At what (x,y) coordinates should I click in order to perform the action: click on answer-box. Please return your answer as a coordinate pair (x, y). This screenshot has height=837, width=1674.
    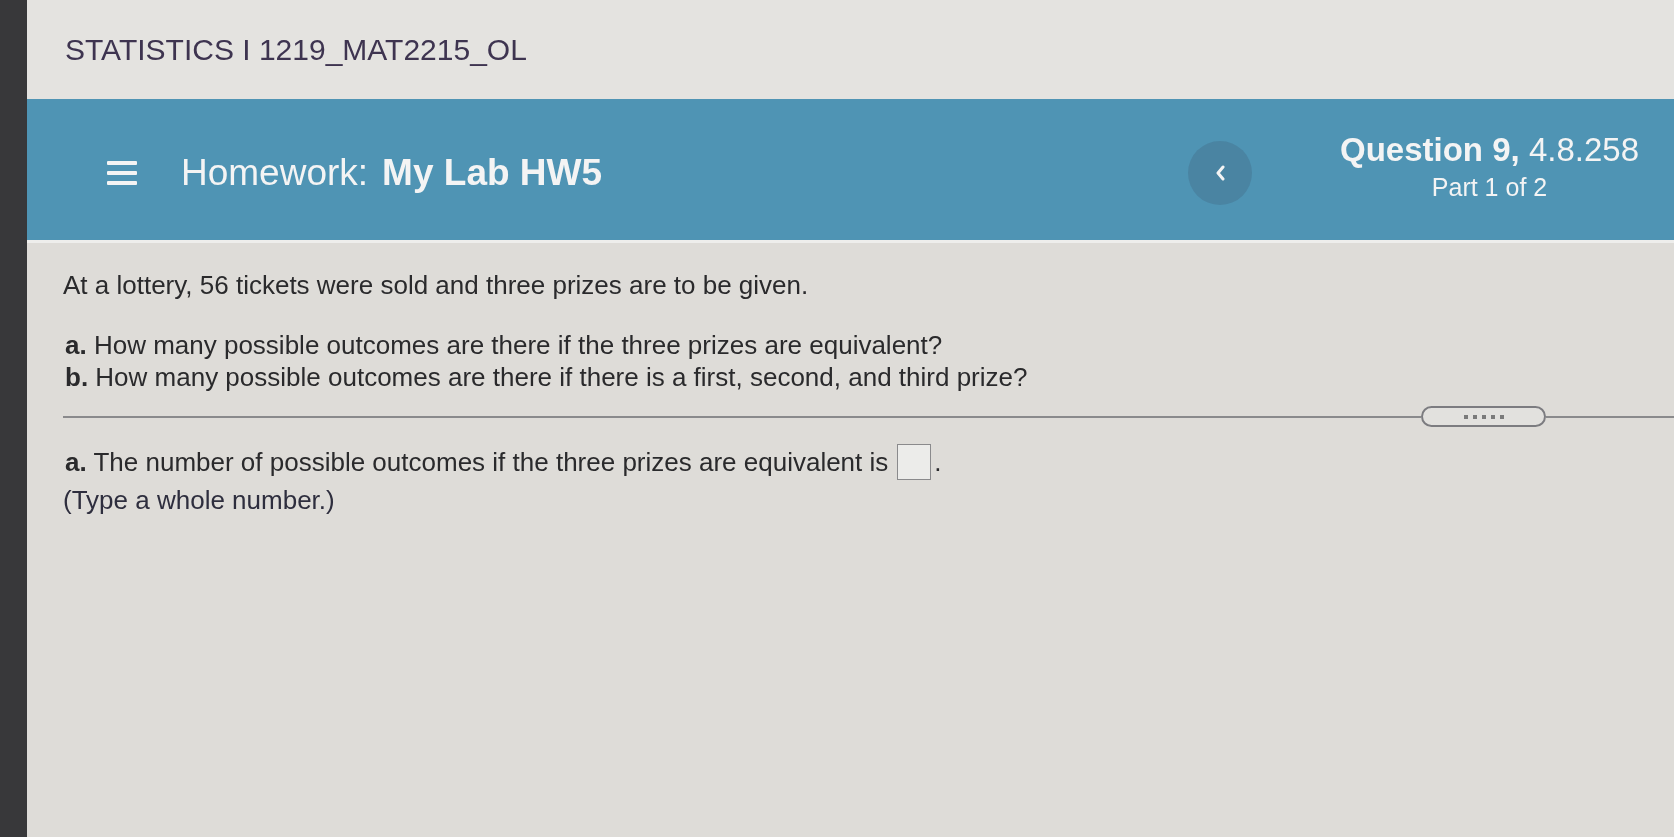
    Looking at the image, I should click on (914, 462).